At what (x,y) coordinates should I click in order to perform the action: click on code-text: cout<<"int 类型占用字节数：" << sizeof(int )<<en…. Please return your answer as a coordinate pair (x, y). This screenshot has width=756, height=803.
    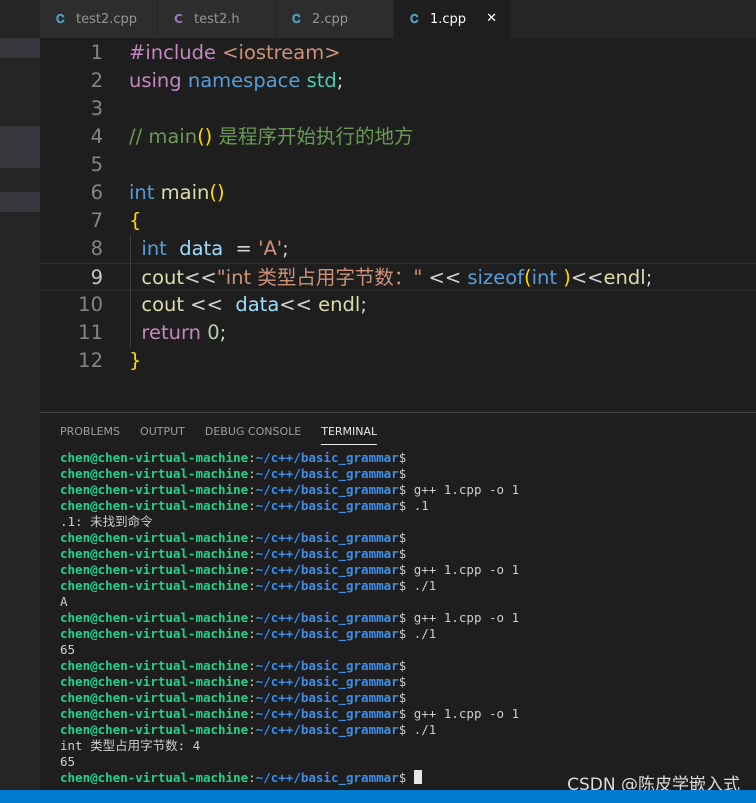
    Looking at the image, I should click on (390, 278).